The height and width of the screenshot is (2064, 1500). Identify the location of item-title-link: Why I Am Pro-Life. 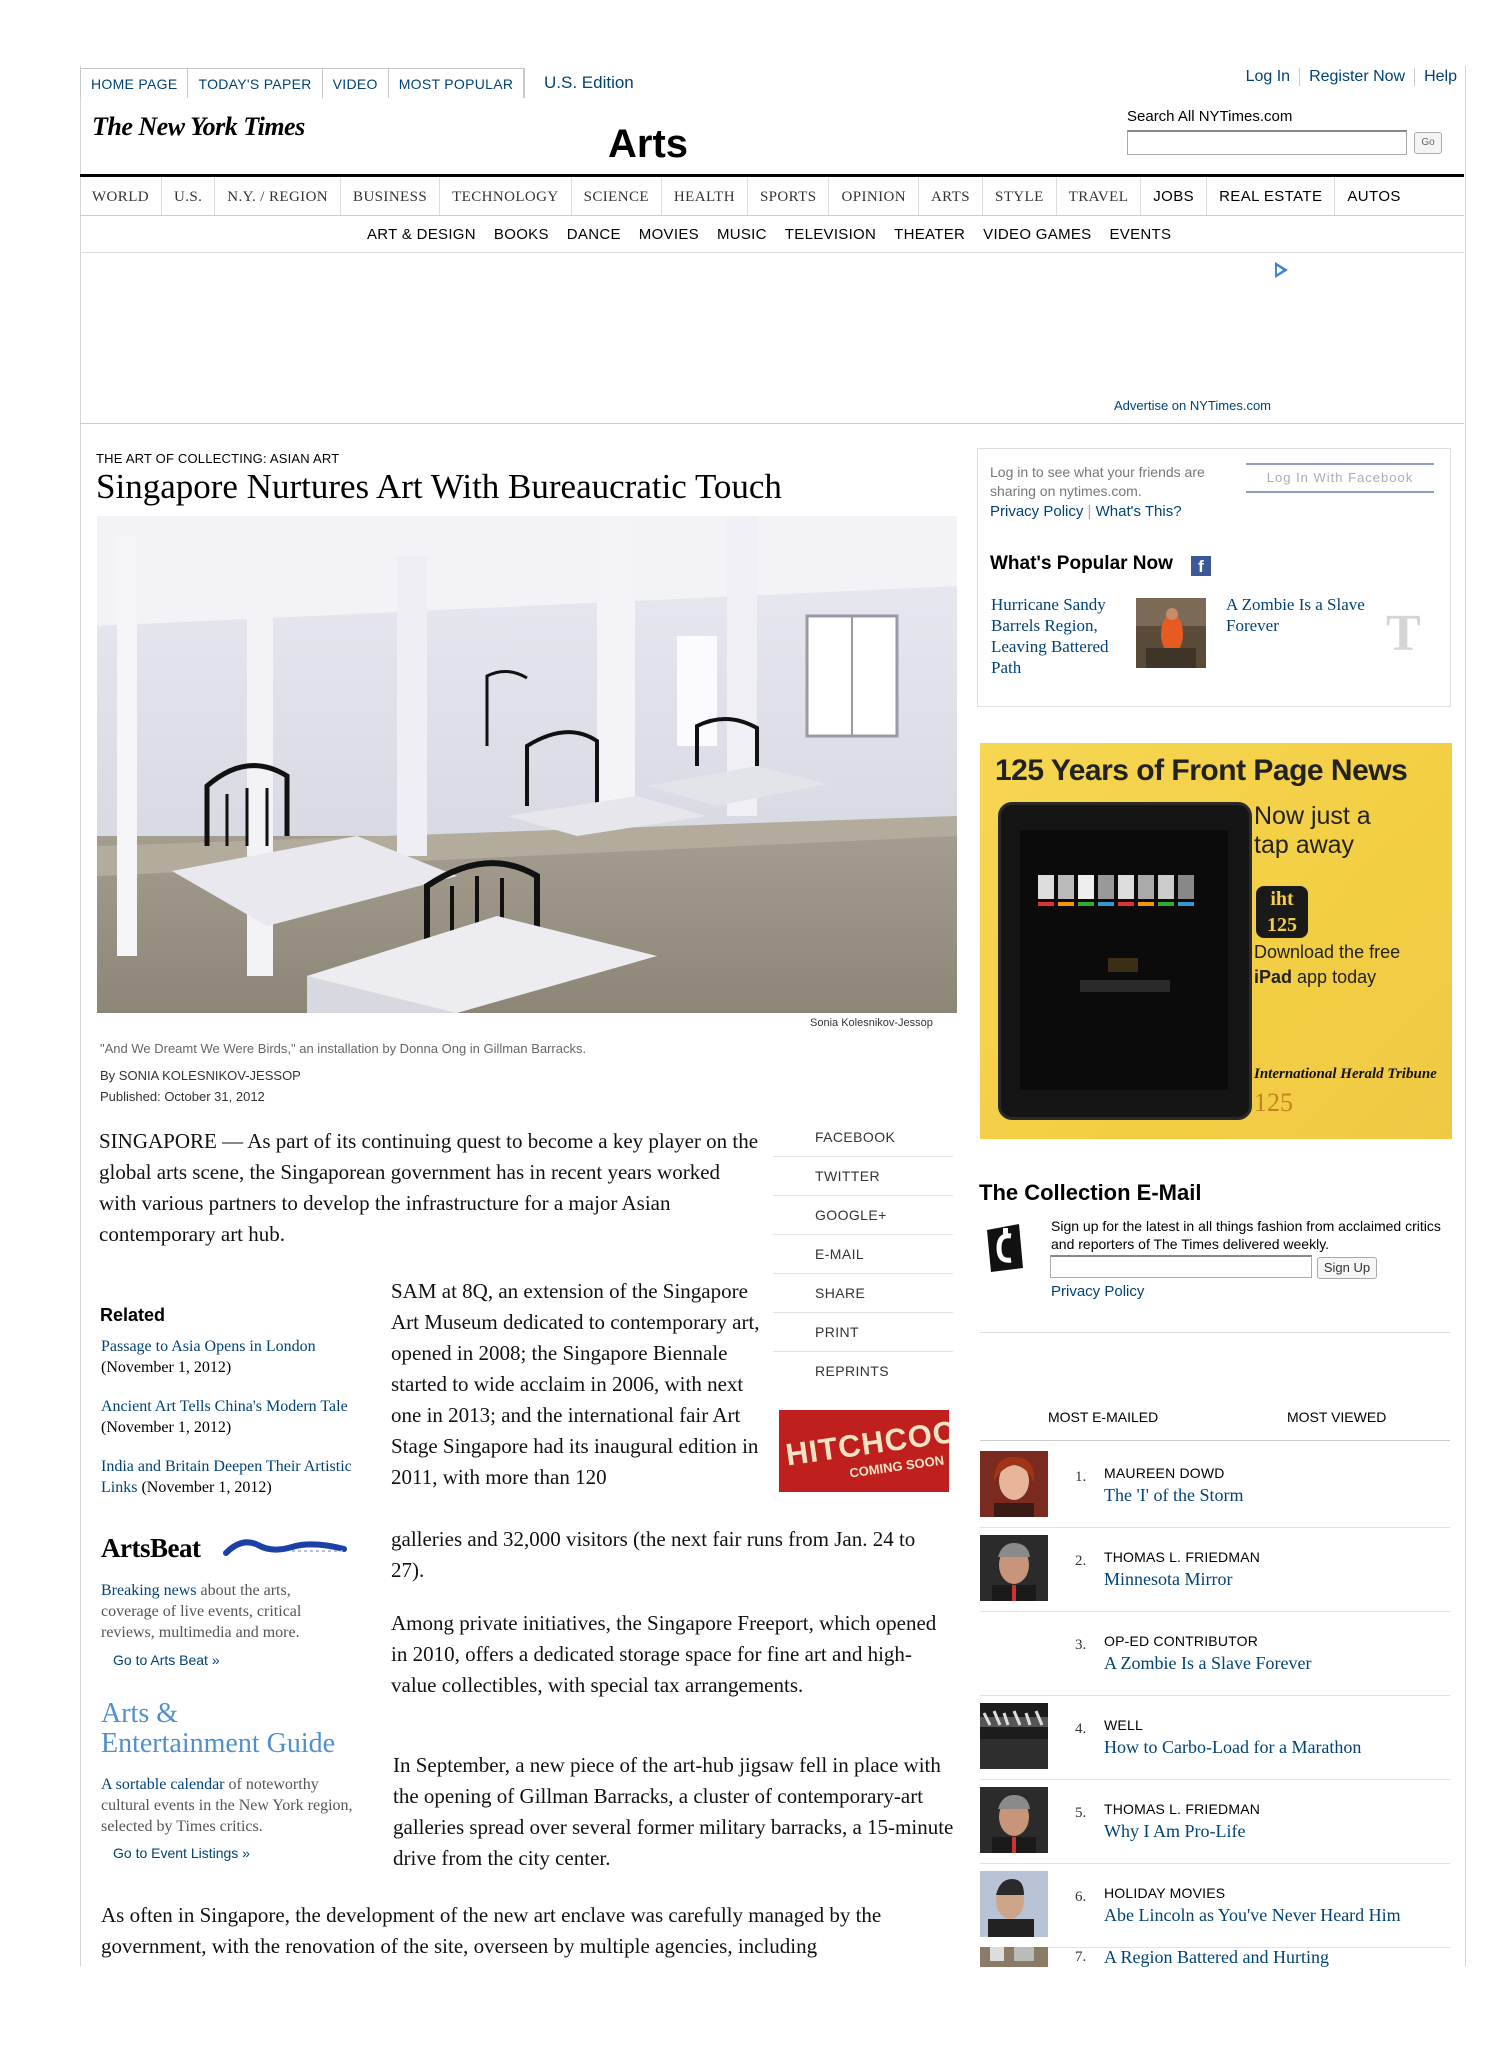
(1174, 1831).